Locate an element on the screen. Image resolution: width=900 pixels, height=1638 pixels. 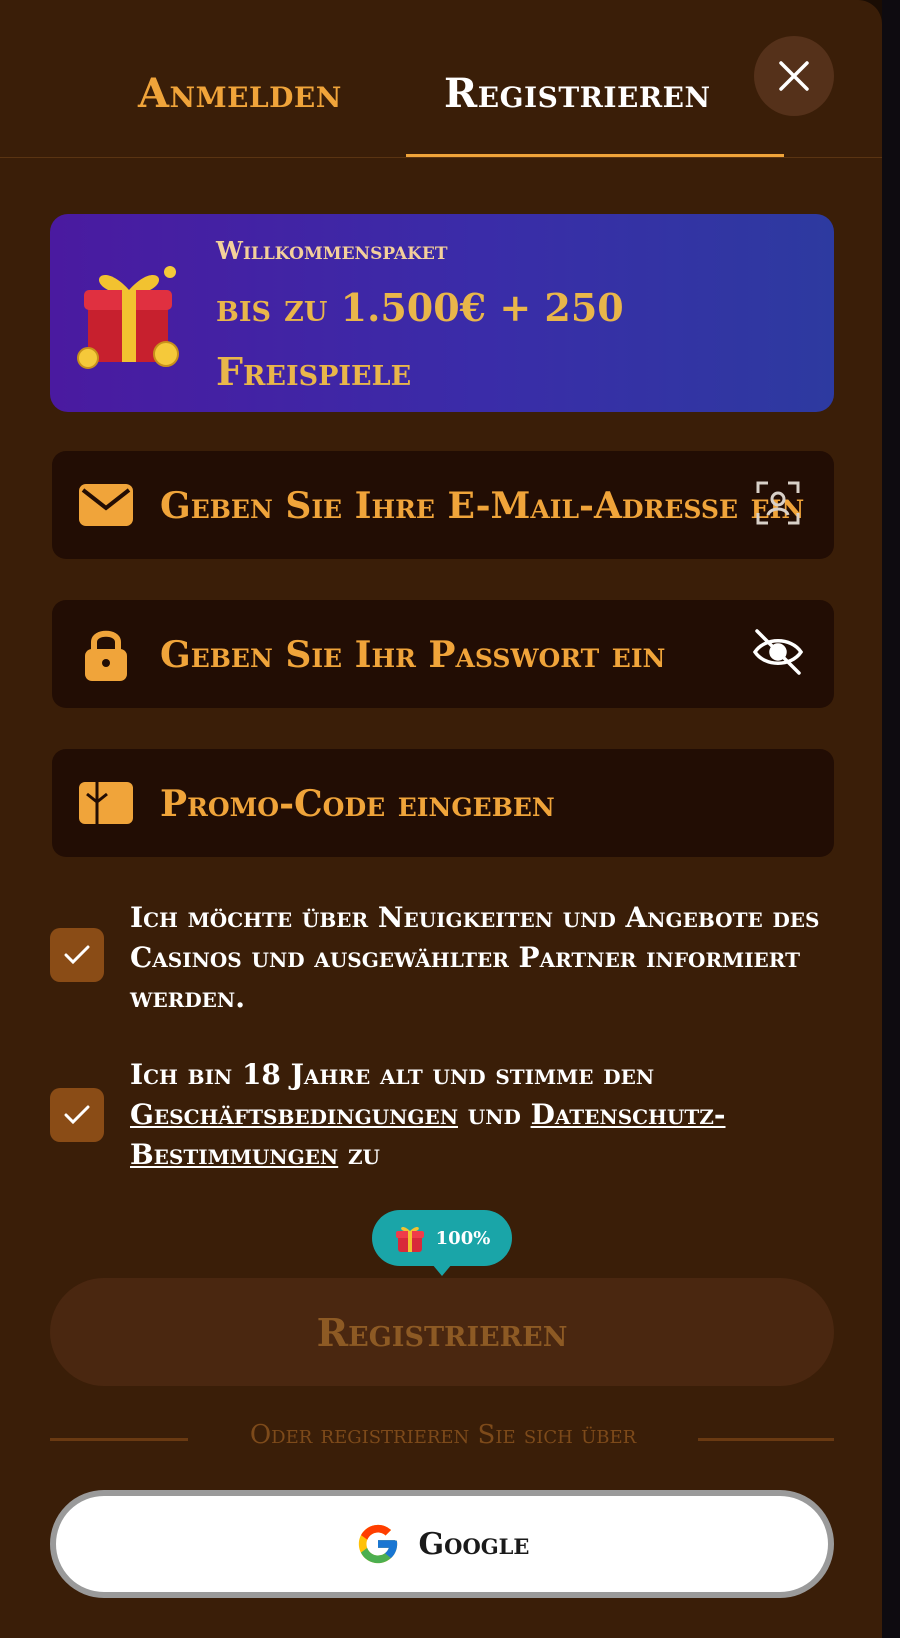
email-field: Geben Sie Ihre E-Mail-Adresse ein is located at coordinates (443, 505).